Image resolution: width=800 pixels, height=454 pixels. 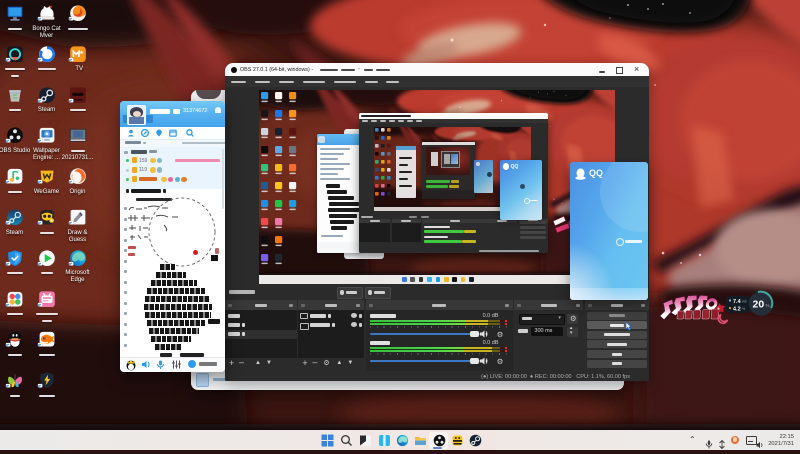 I want to click on svg-text: ms, so click(x=744, y=302).